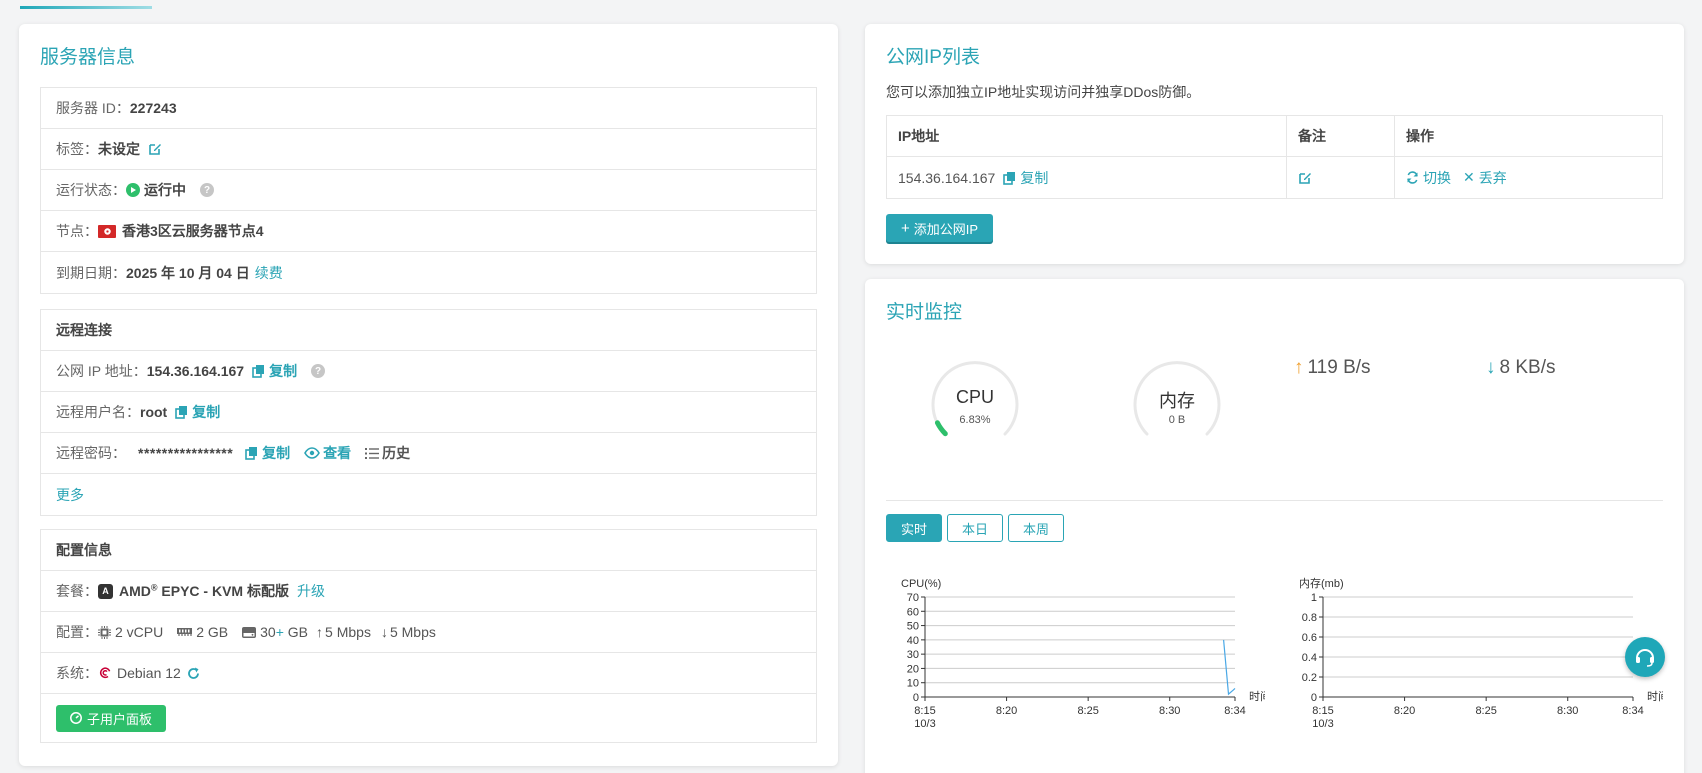  What do you see at coordinates (1229, 667) in the screenshot?
I see `series-line` at bounding box center [1229, 667].